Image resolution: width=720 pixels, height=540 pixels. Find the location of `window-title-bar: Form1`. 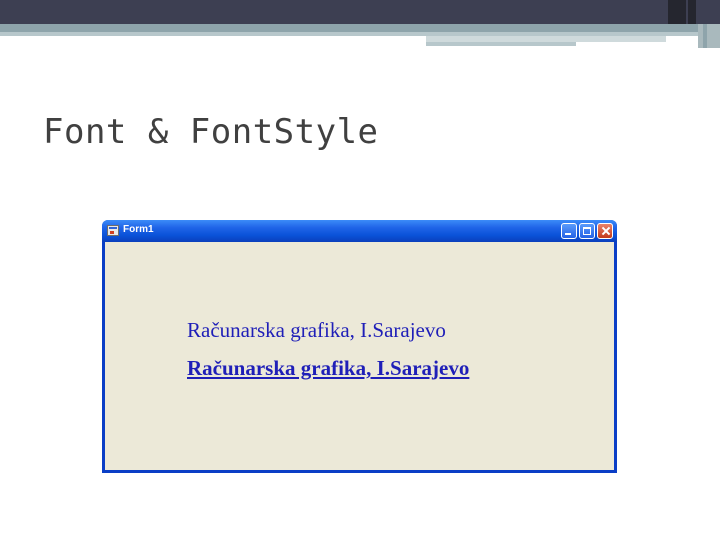

window-title-bar: Form1 is located at coordinates (359, 231).